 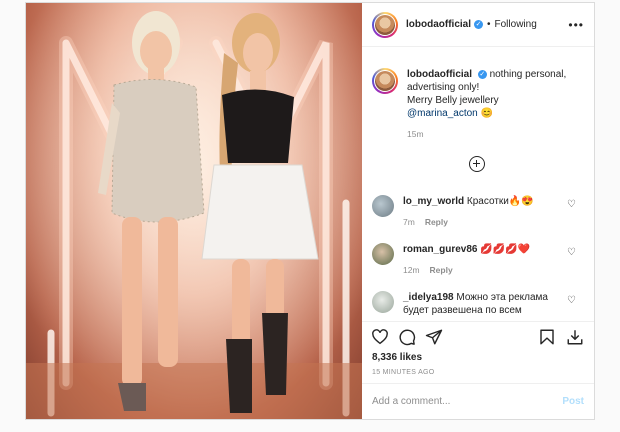 I want to click on post-header: lobodaofficial ✓ • Following •••, so click(x=478, y=25).